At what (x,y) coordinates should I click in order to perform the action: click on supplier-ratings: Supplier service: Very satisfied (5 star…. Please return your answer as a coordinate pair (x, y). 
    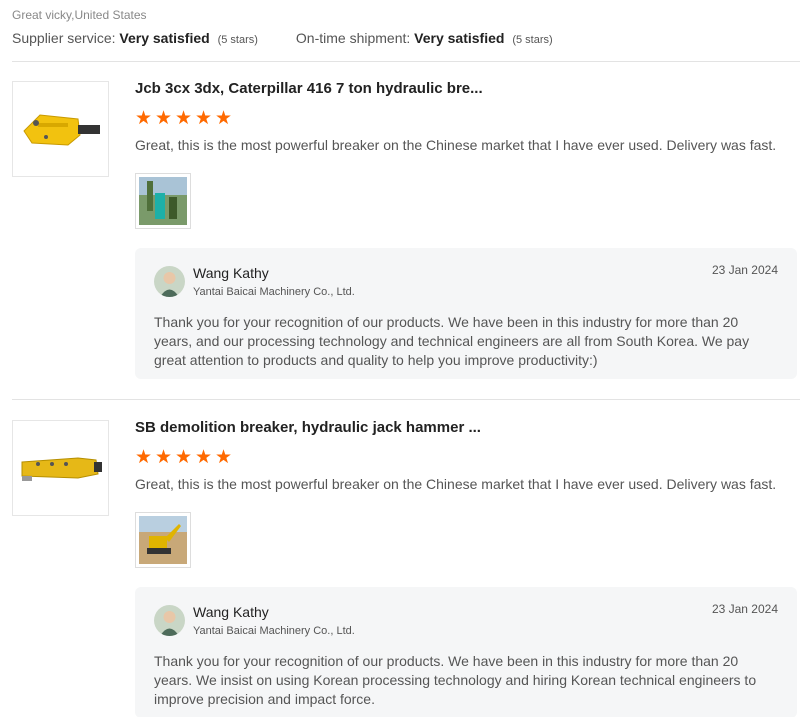
    Looking at the image, I should click on (301, 38).